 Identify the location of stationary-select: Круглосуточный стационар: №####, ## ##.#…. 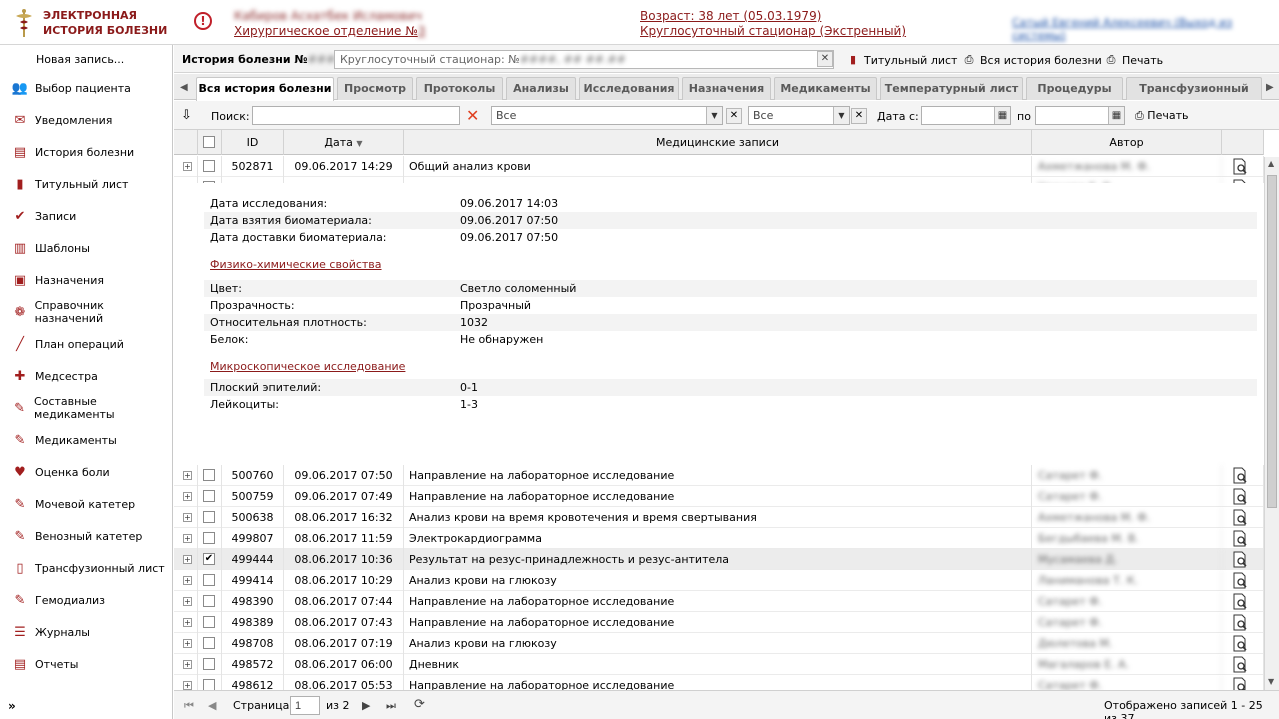
(584, 59).